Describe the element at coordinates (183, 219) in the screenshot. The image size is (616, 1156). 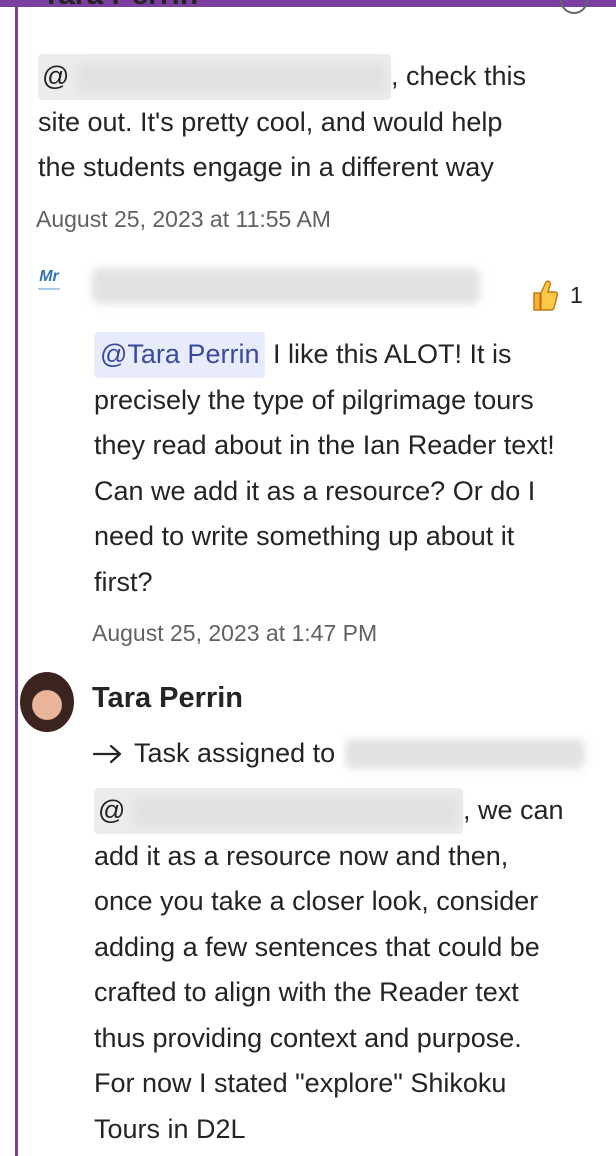
I see `message-1-timestamp: August 25, 2023 at 11:55 AM` at that location.